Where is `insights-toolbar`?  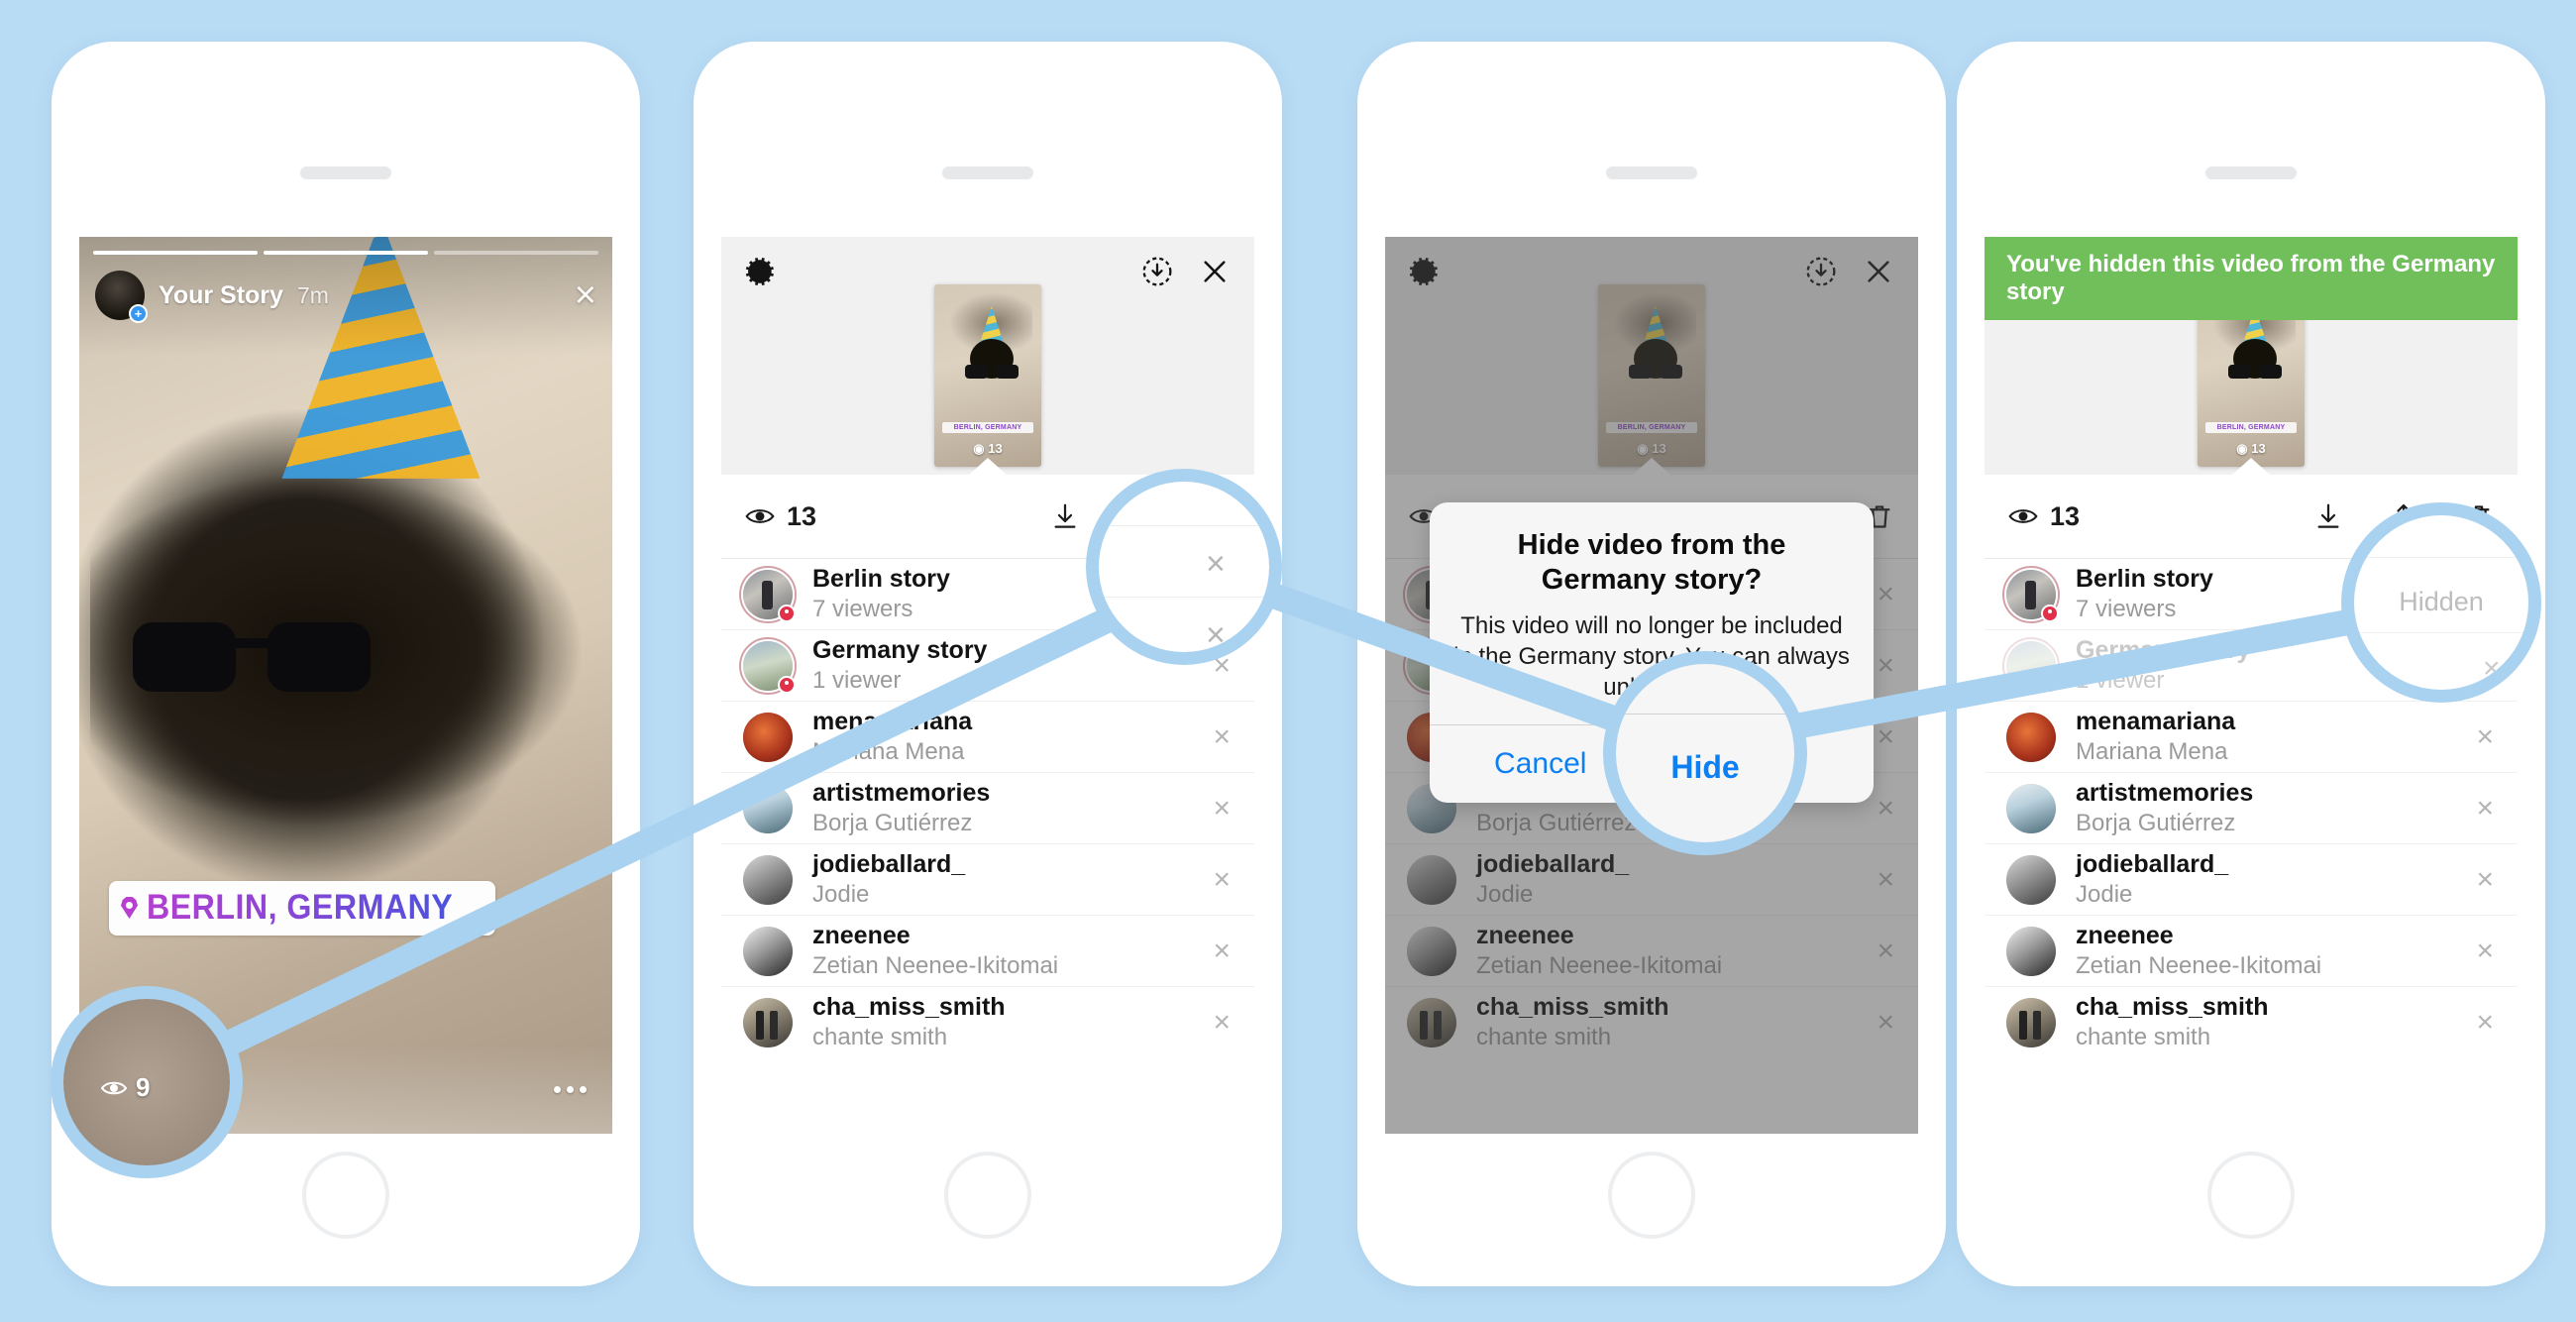 insights-toolbar is located at coordinates (988, 262).